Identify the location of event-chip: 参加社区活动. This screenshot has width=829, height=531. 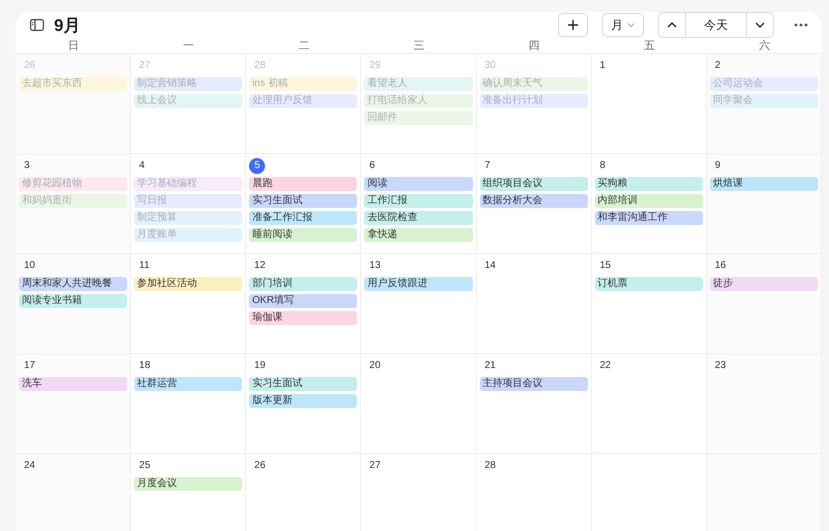
(188, 284).